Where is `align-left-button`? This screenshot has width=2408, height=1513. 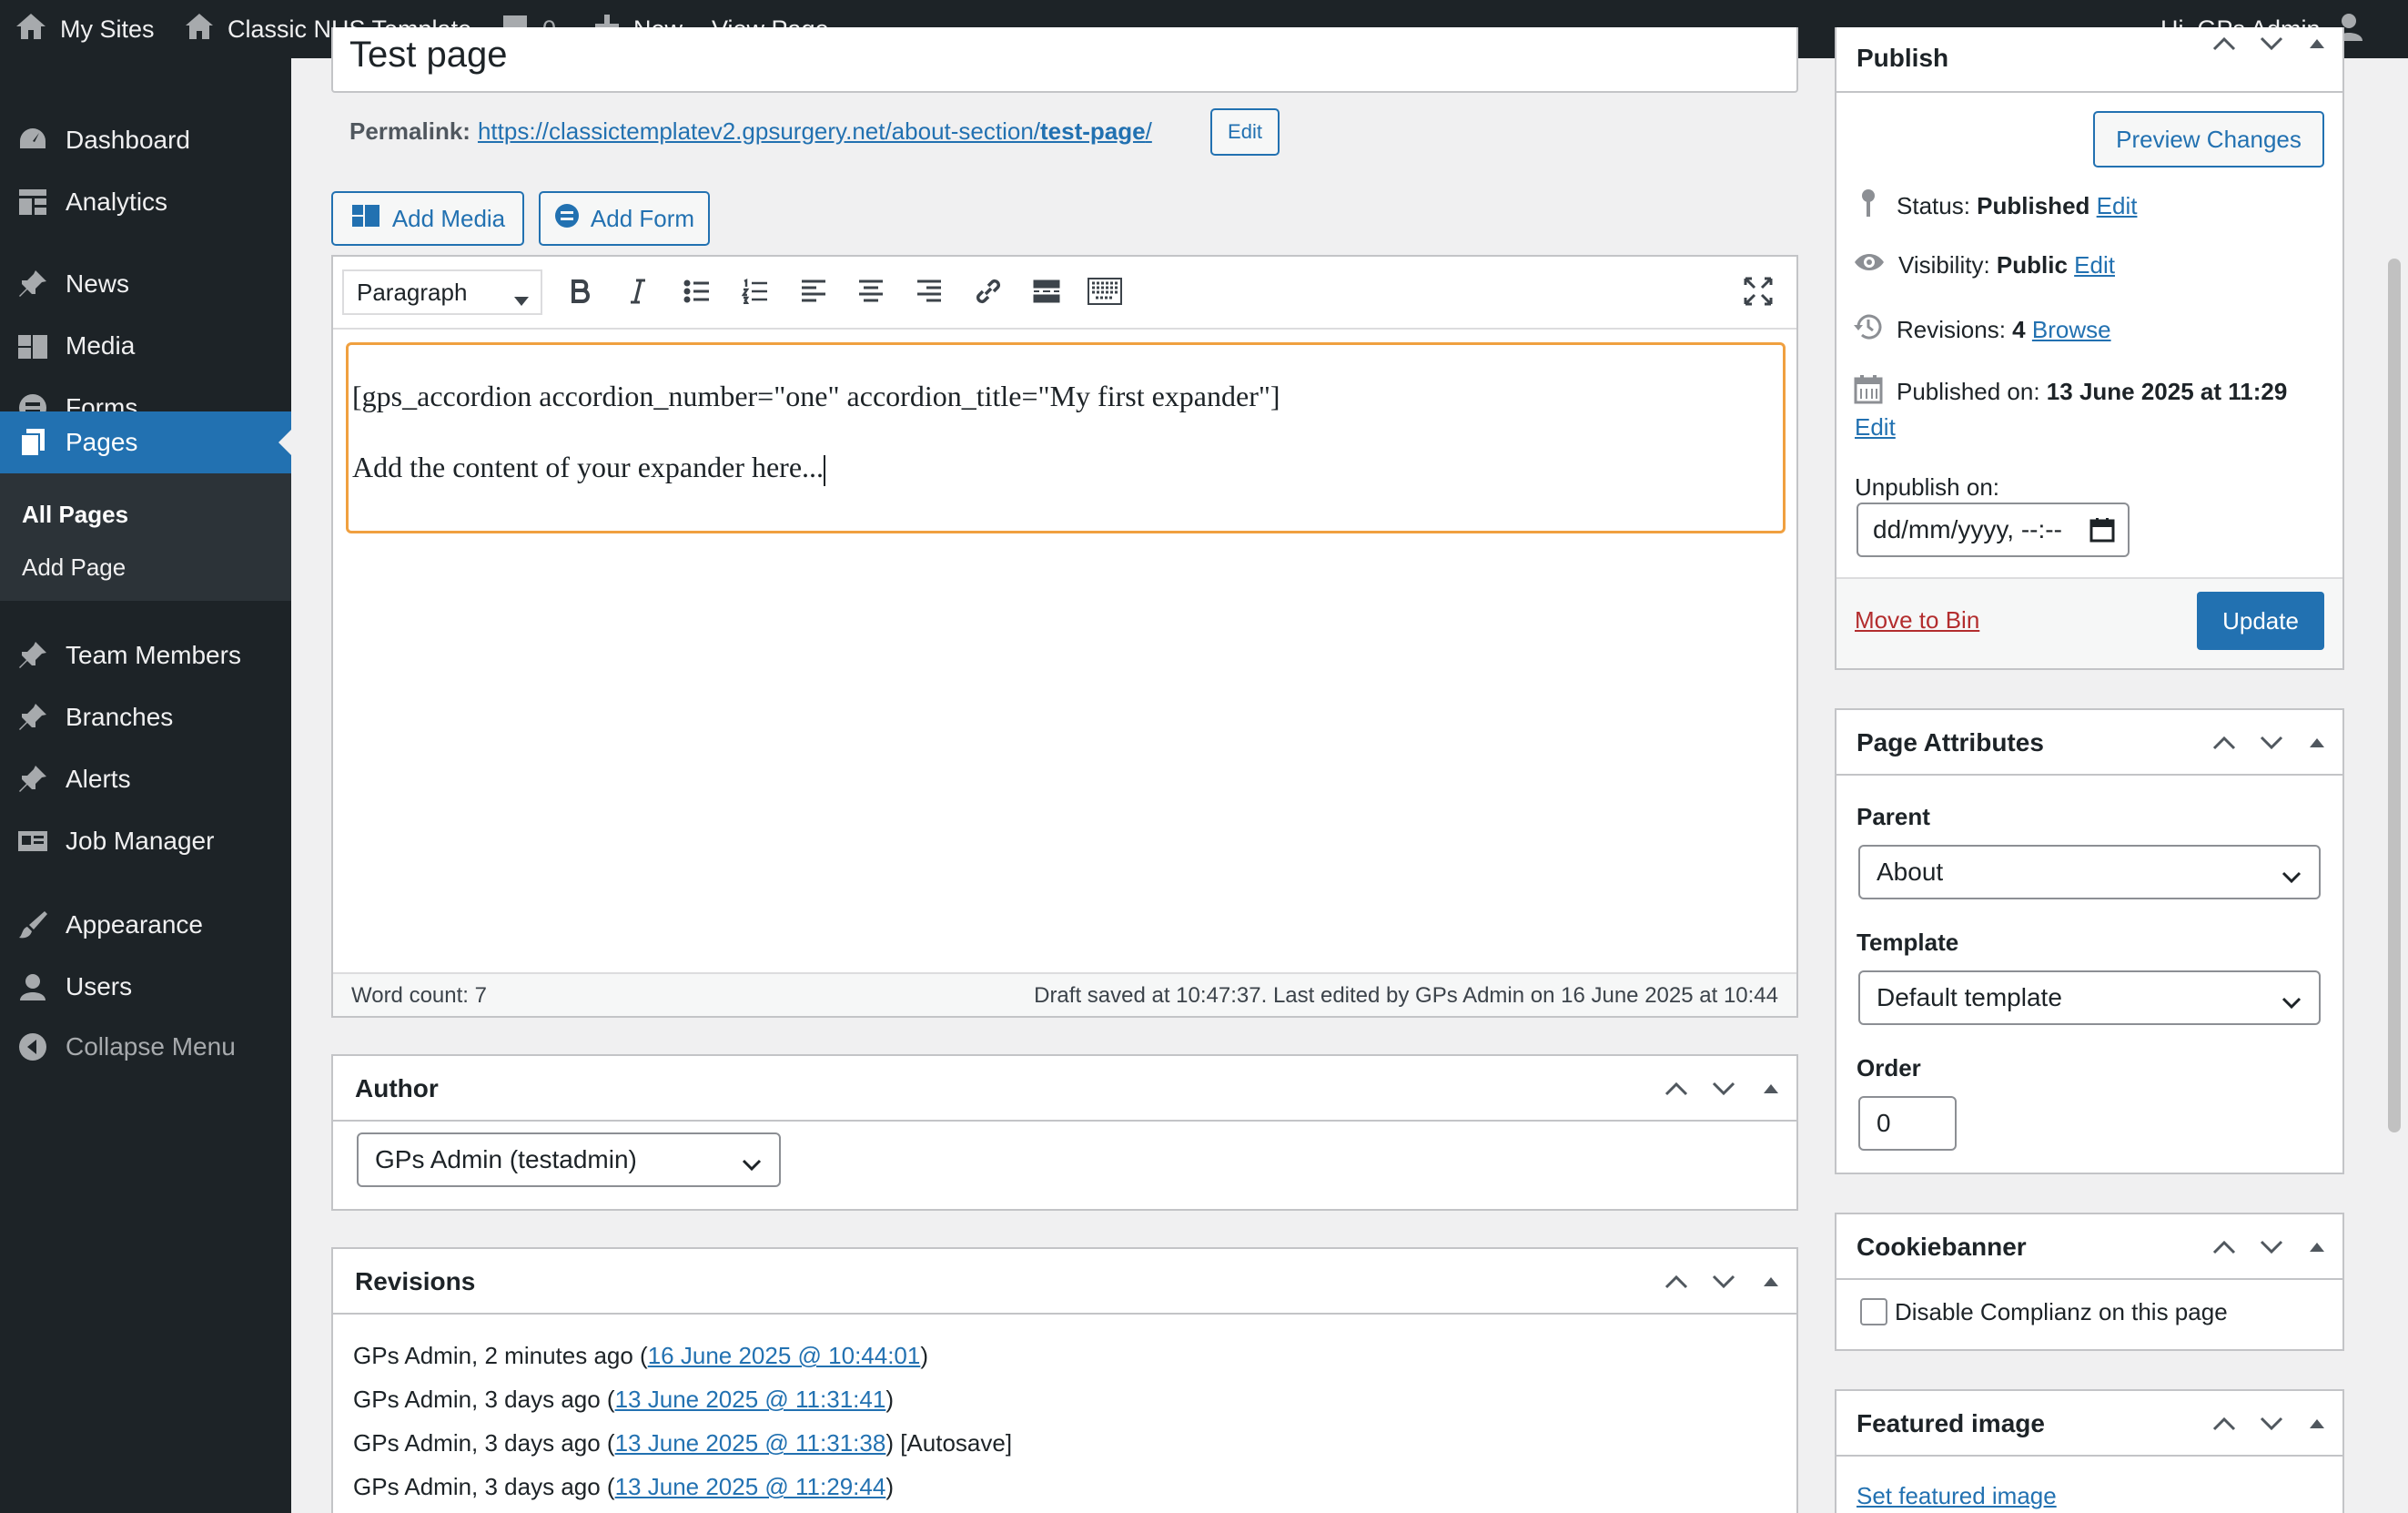
align-left-button is located at coordinates (813, 291).